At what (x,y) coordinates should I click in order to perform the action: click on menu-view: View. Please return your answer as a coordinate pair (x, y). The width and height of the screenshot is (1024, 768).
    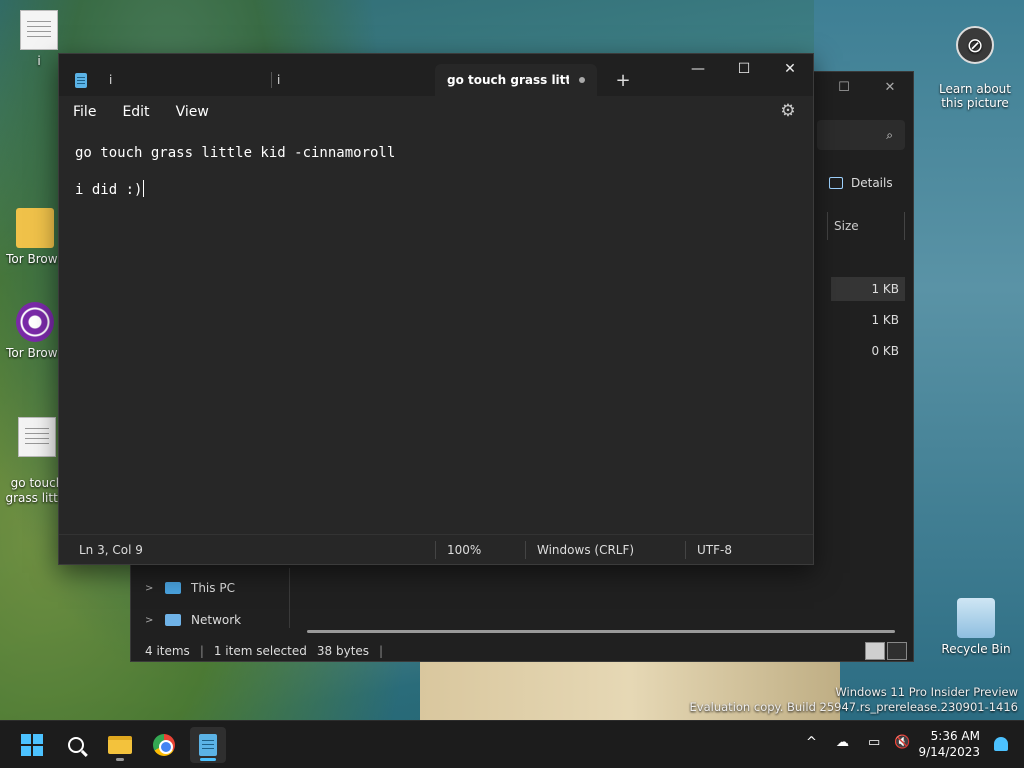
    Looking at the image, I should click on (192, 112).